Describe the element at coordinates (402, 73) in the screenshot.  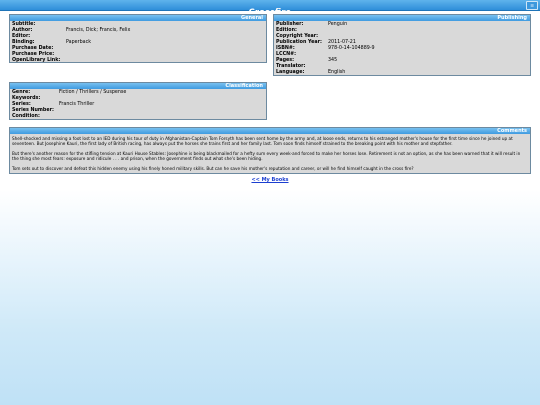
I see `field-language: Language: English` at that location.